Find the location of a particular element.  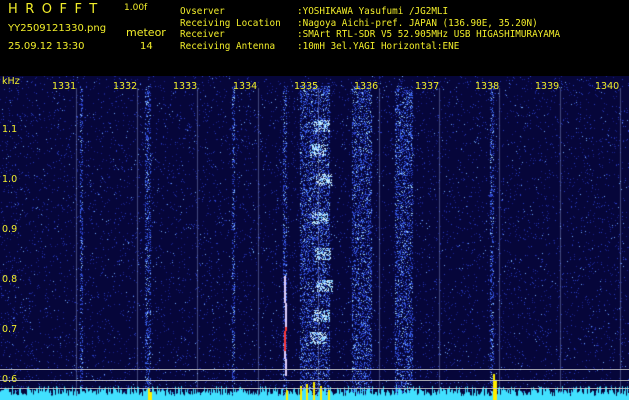

x-tick-label: 1335 is located at coordinates (306, 86).